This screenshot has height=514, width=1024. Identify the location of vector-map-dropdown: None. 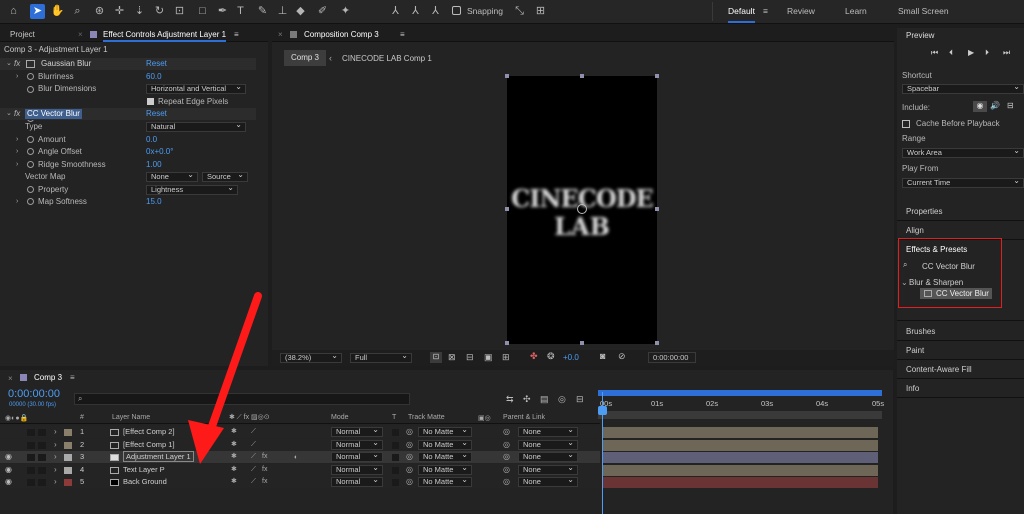
(172, 177).